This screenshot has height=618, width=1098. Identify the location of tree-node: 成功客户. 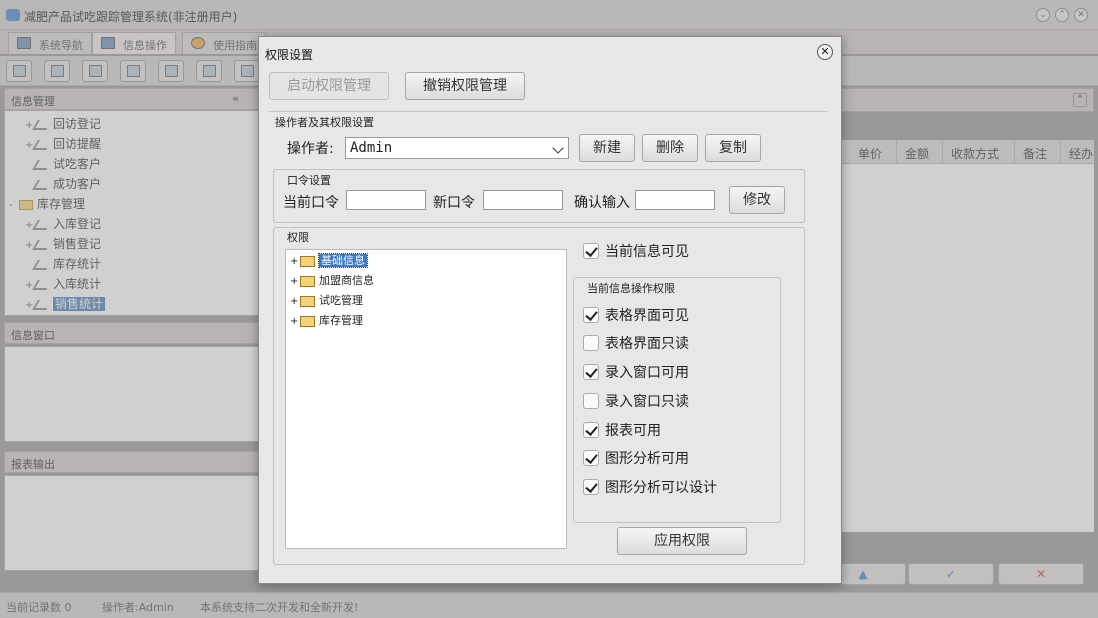
(63, 183).